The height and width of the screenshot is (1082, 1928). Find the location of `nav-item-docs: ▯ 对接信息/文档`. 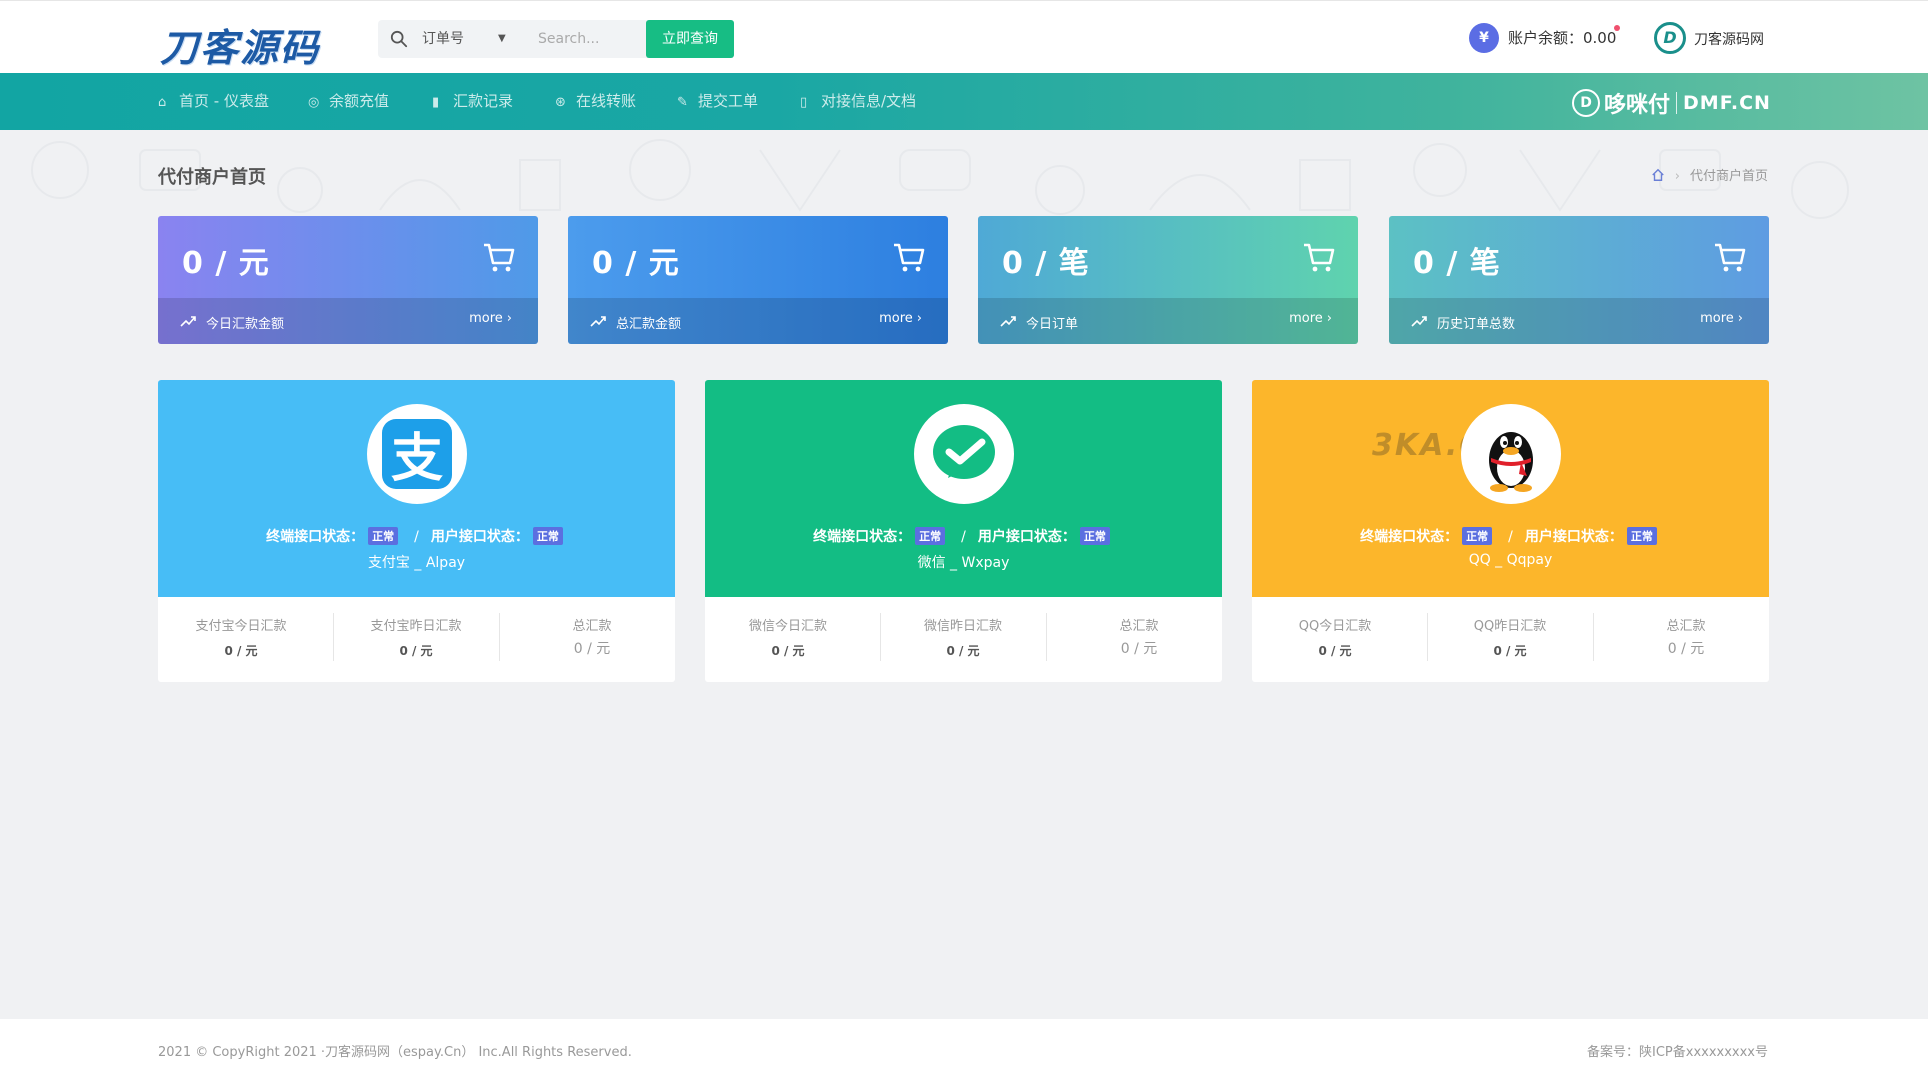

nav-item-docs: ▯ 对接信息/文档 is located at coordinates (858, 101).